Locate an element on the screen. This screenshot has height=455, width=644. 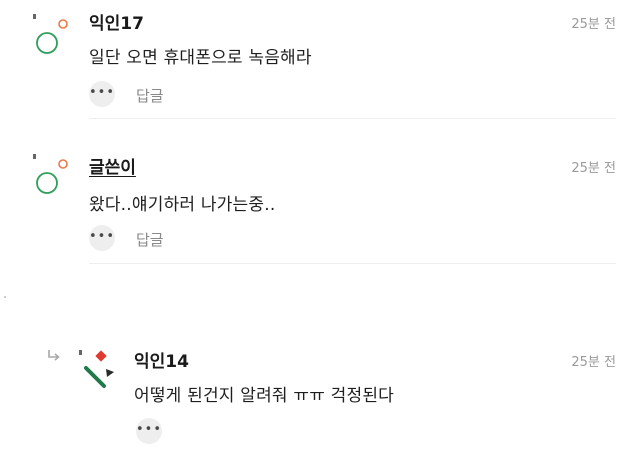
comment-text: 어떻게 된건지 알려줘 ㅠㅠ 걱정된다 is located at coordinates (264, 396).